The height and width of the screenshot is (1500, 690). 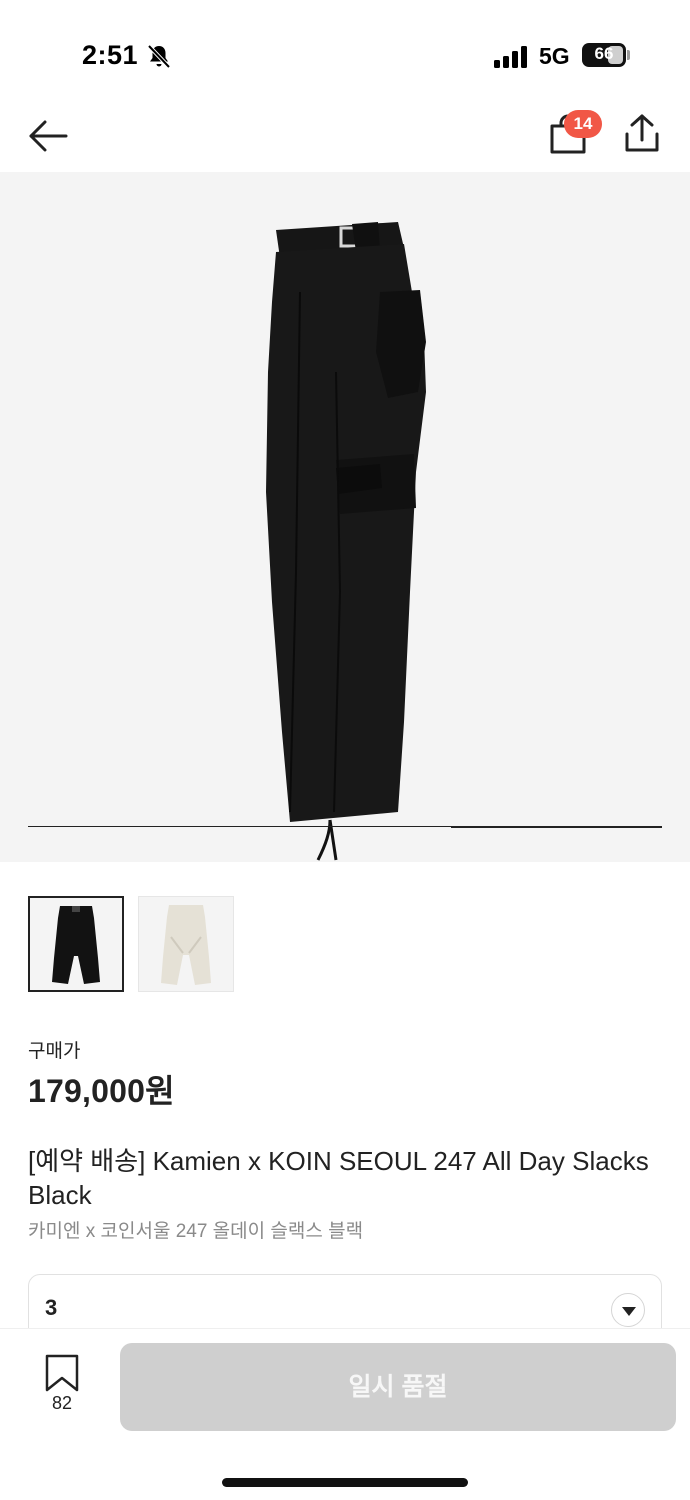 What do you see at coordinates (101, 1091) in the screenshot?
I see `product-price: 179,000원` at bounding box center [101, 1091].